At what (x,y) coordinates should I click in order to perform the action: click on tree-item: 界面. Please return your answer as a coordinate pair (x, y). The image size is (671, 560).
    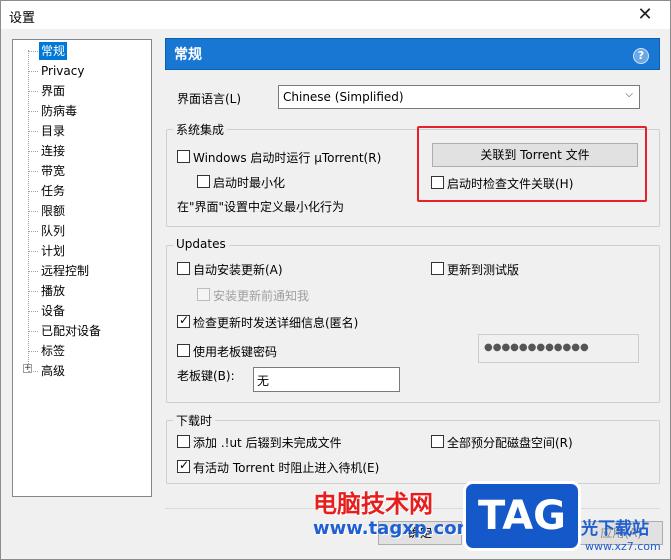
    Looking at the image, I should click on (53, 91).